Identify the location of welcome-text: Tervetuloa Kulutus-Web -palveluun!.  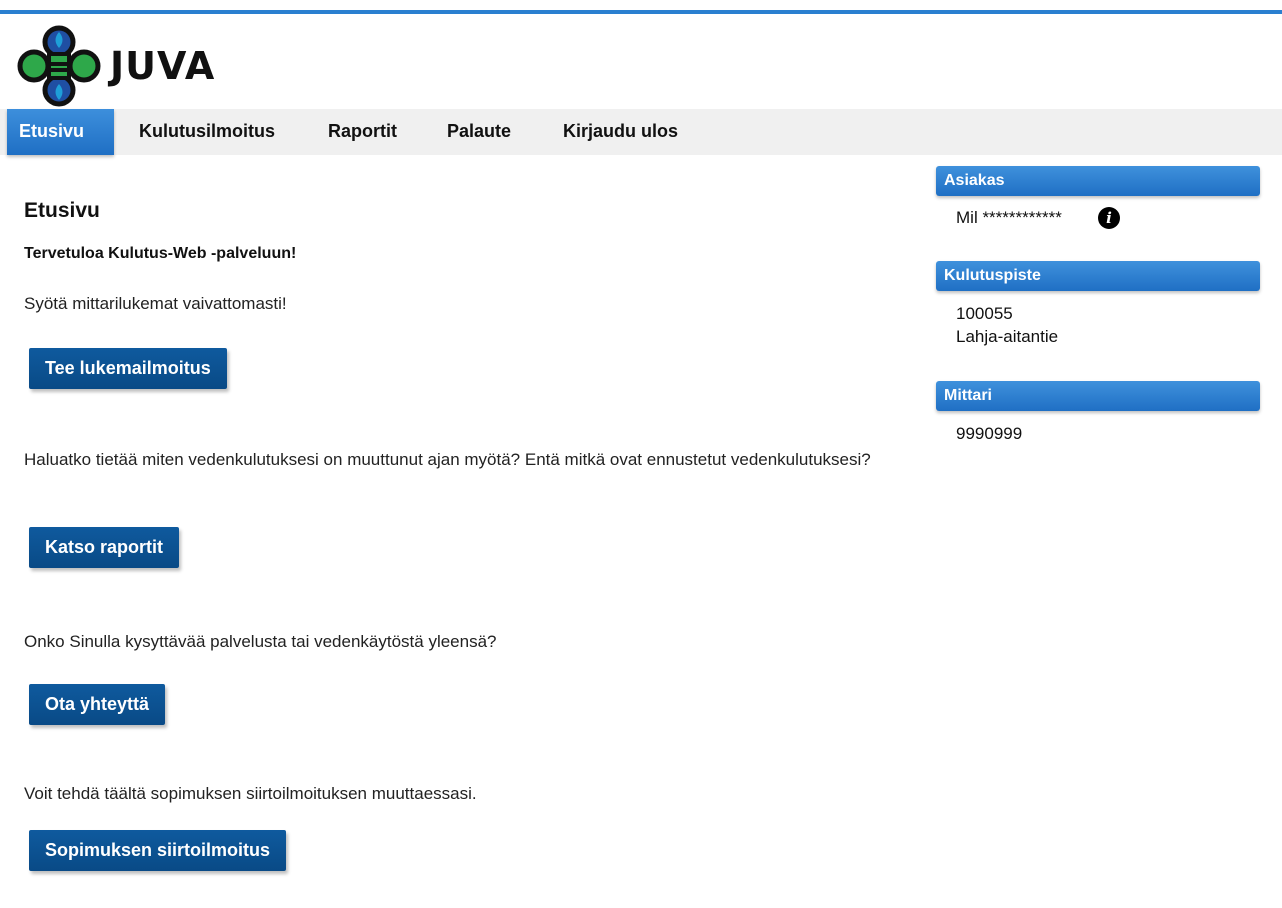
(160, 253).